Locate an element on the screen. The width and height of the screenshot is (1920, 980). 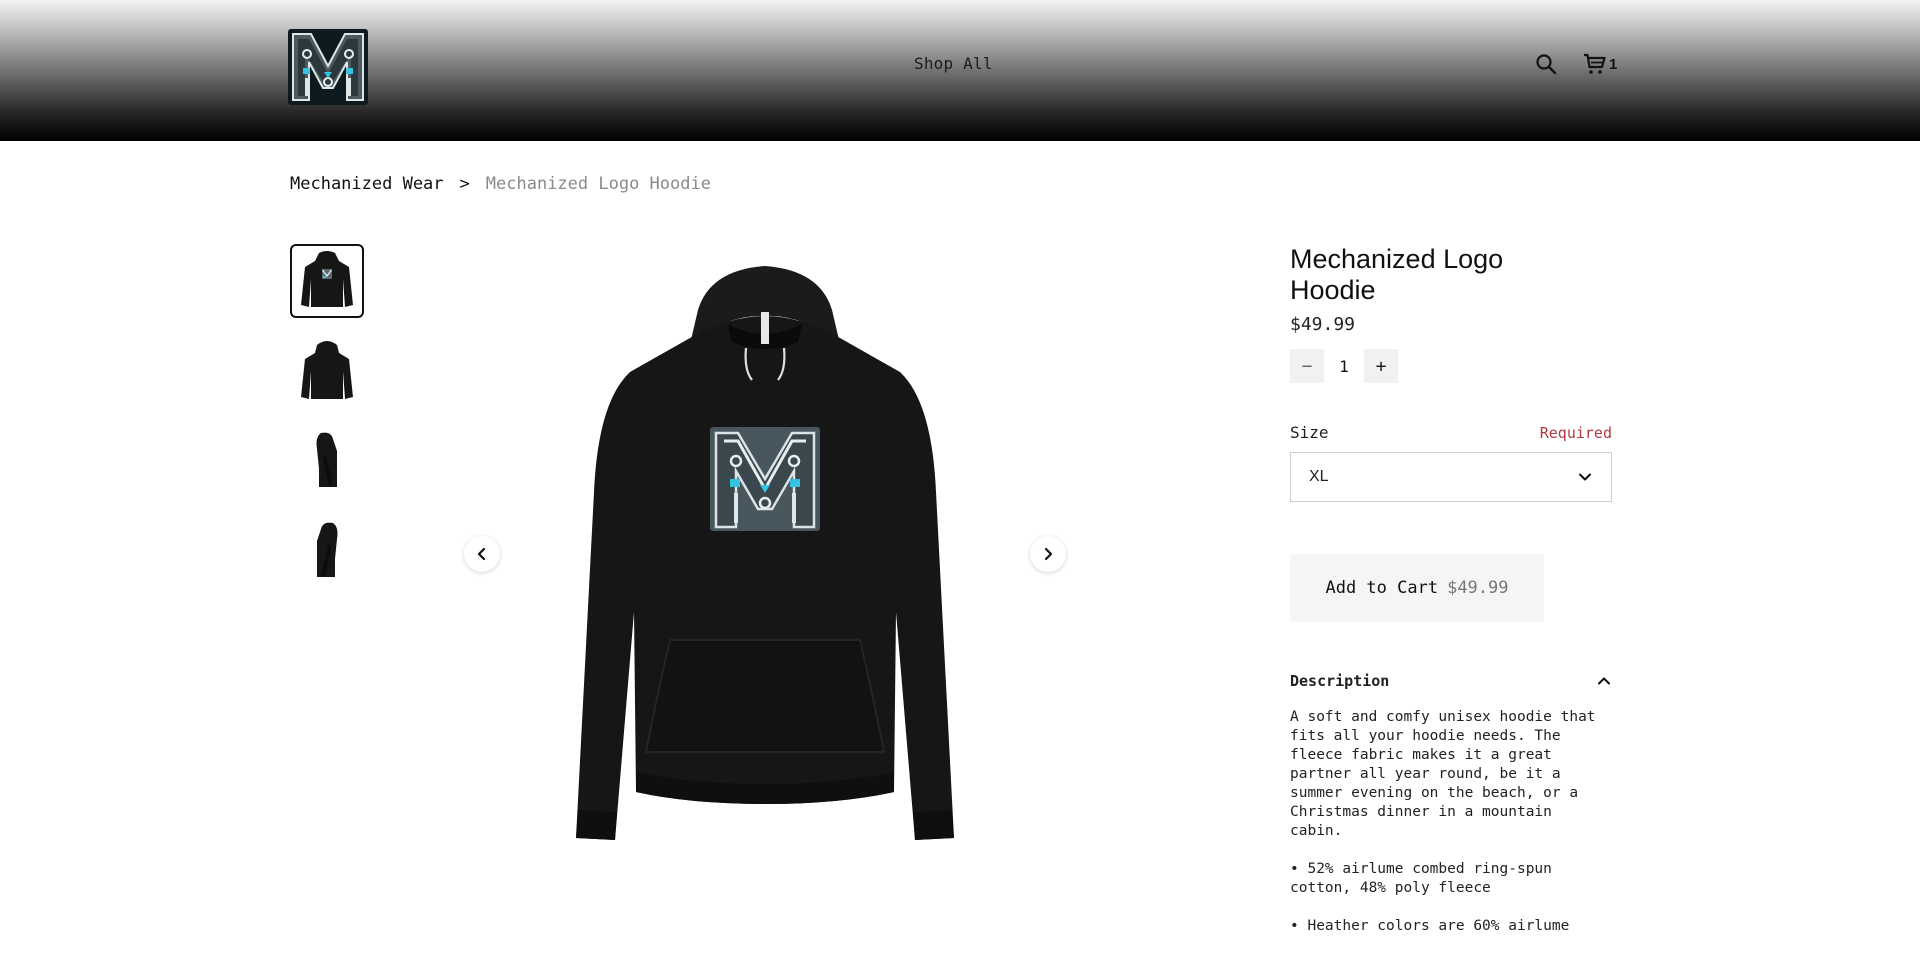
description-toggle: Description is located at coordinates (1451, 681).